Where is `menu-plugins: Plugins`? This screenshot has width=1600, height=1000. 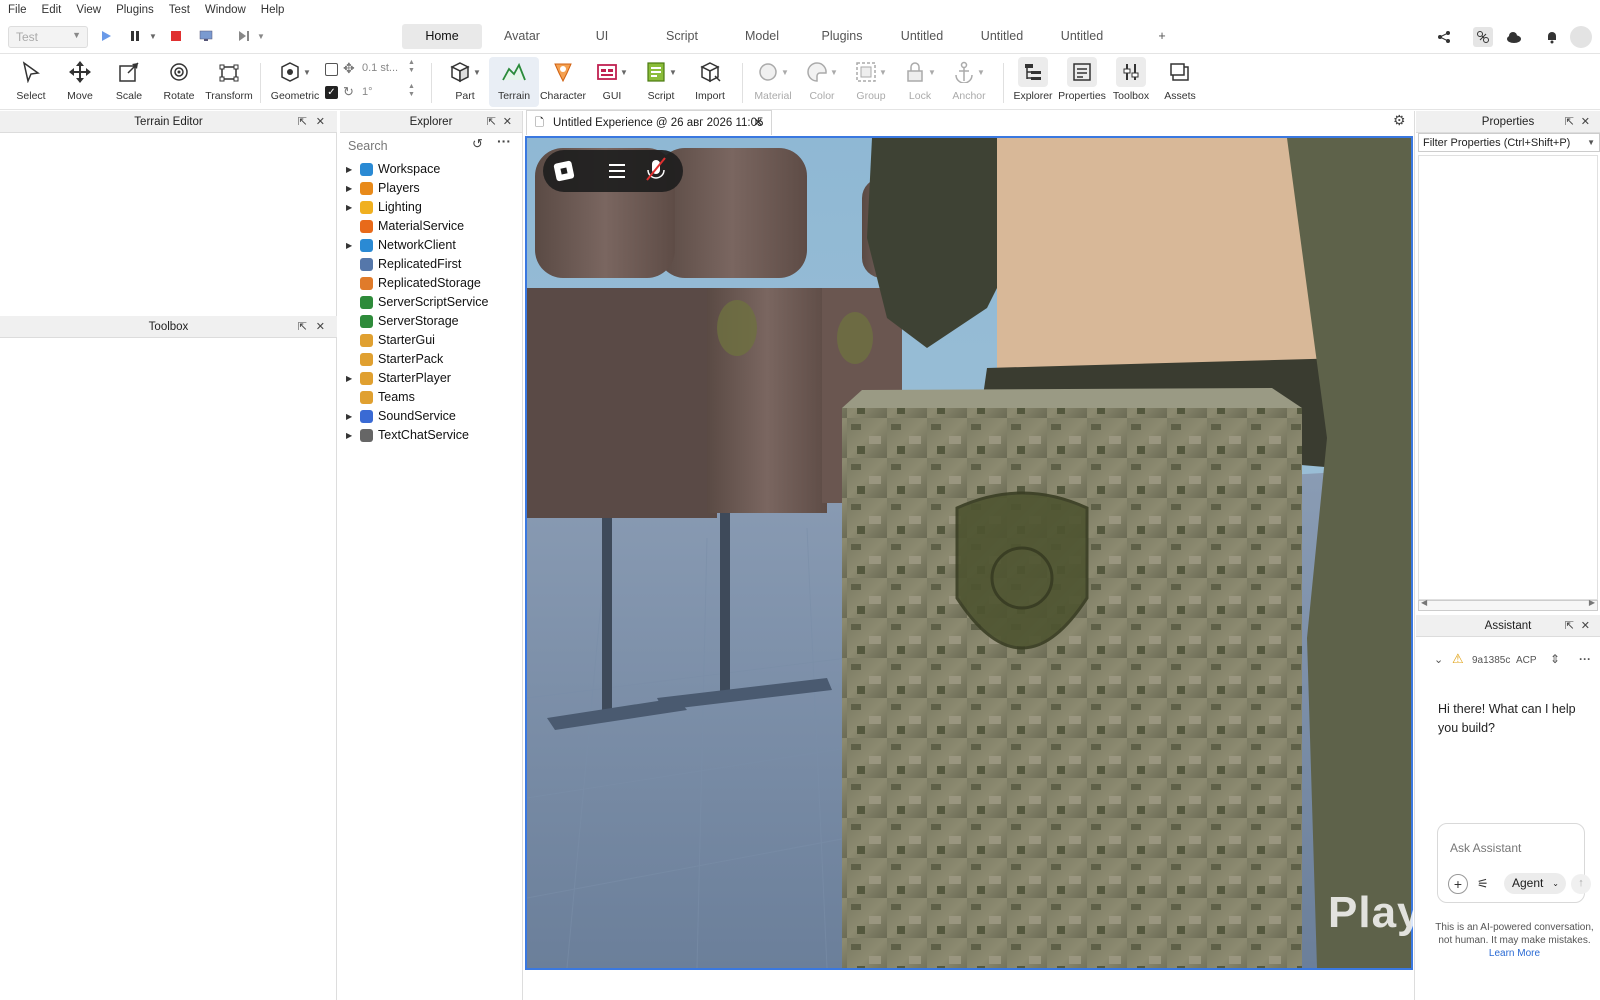 menu-plugins: Plugins is located at coordinates (135, 10).